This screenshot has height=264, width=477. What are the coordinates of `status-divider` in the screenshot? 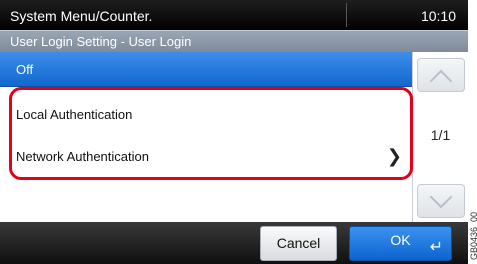 It's located at (346, 15).